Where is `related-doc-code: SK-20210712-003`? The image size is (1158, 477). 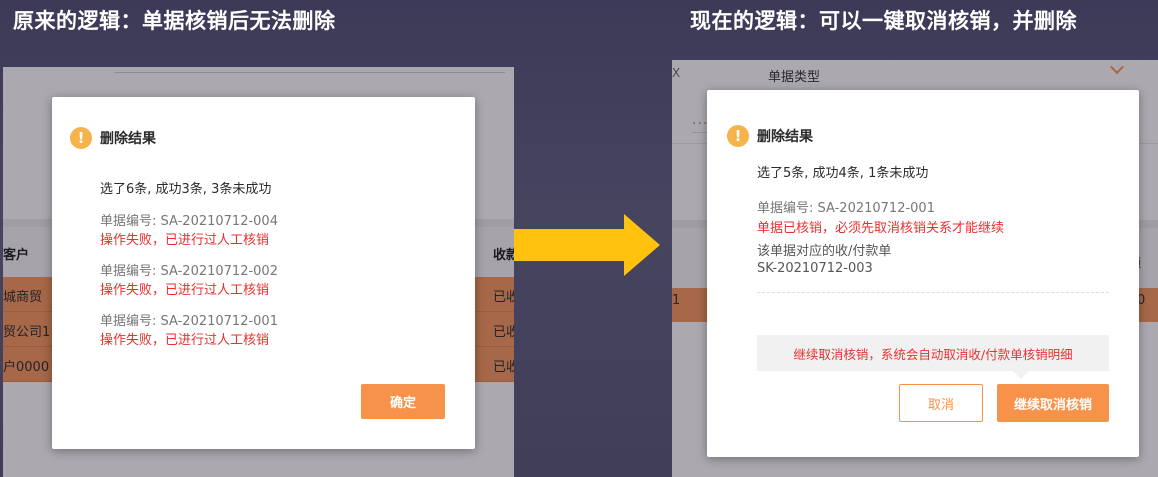 related-doc-code: SK-20210712-003 is located at coordinates (815, 268).